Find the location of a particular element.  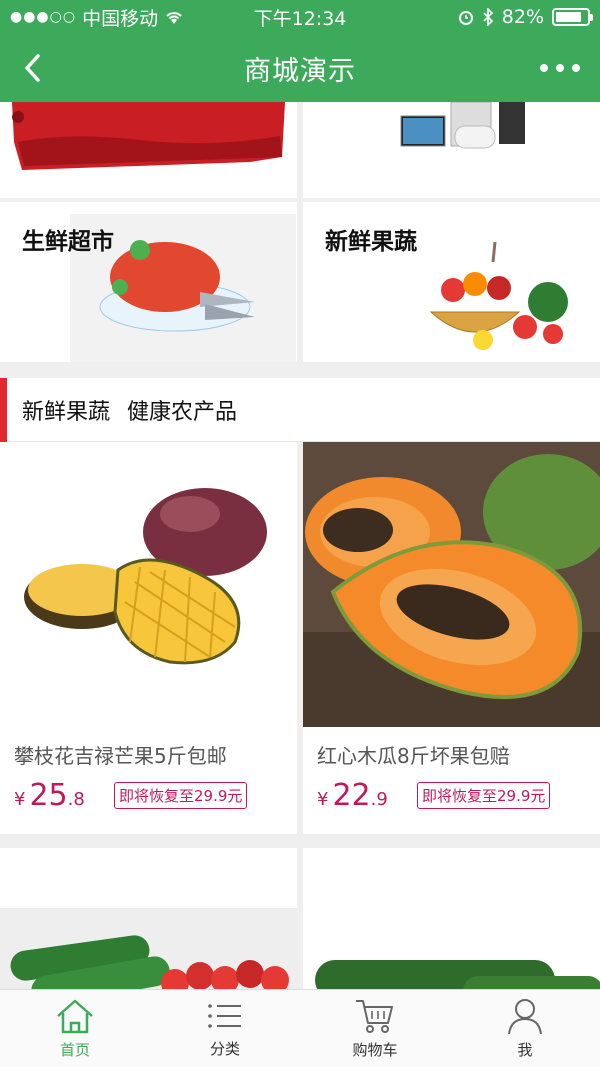

status-bar: ●●●○○ 中国移动 下午12:34 82% is located at coordinates (300, 17).